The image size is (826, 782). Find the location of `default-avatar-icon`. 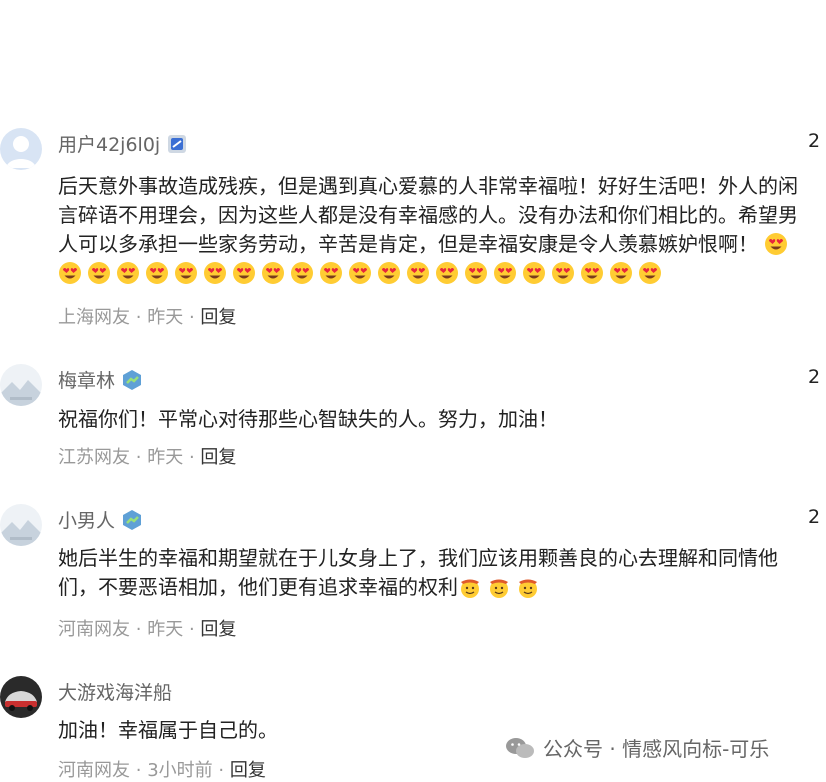

default-avatar-icon is located at coordinates (21, 149).